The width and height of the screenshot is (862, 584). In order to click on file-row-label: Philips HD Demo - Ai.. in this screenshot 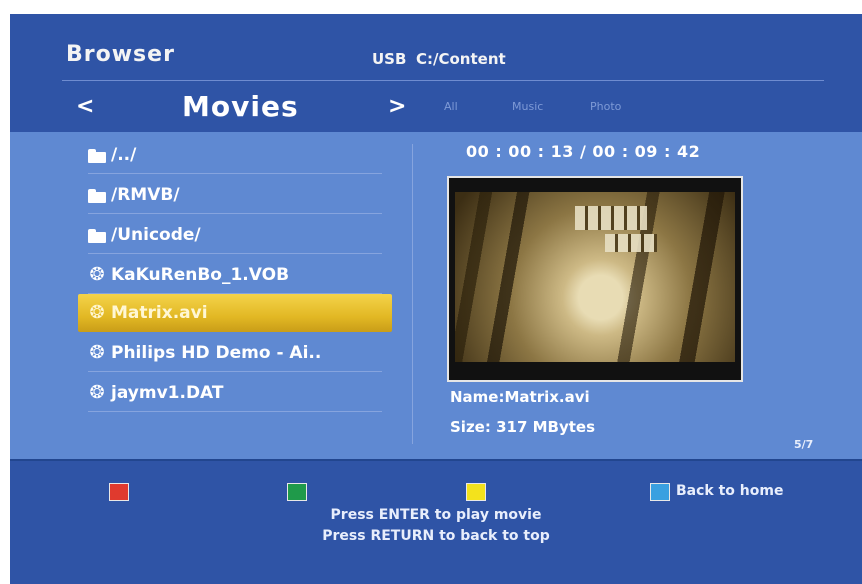, I will do `click(216, 353)`.